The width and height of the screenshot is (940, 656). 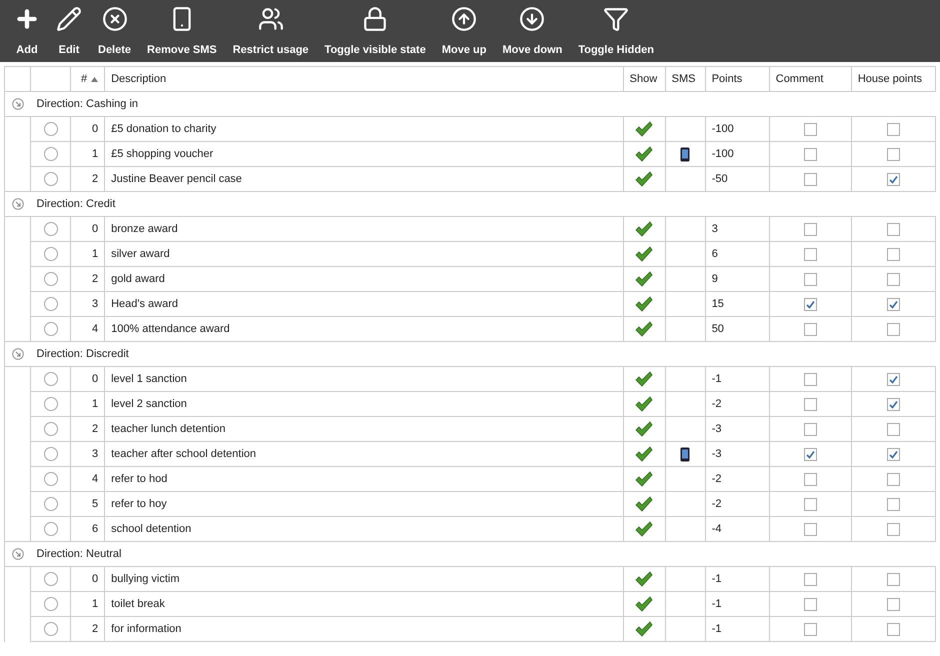 I want to click on table-cell: bronze award, so click(x=364, y=229).